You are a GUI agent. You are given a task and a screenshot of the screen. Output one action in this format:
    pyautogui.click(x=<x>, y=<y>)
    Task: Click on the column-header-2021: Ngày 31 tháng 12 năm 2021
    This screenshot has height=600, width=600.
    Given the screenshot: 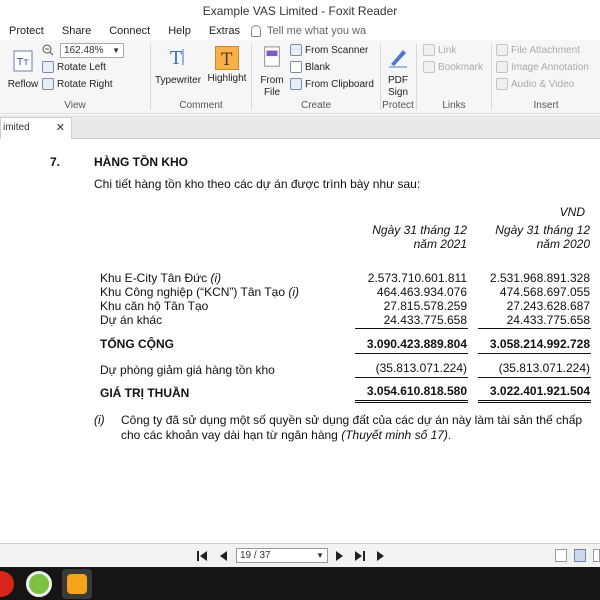 What is the action you would take?
    pyautogui.click(x=412, y=237)
    